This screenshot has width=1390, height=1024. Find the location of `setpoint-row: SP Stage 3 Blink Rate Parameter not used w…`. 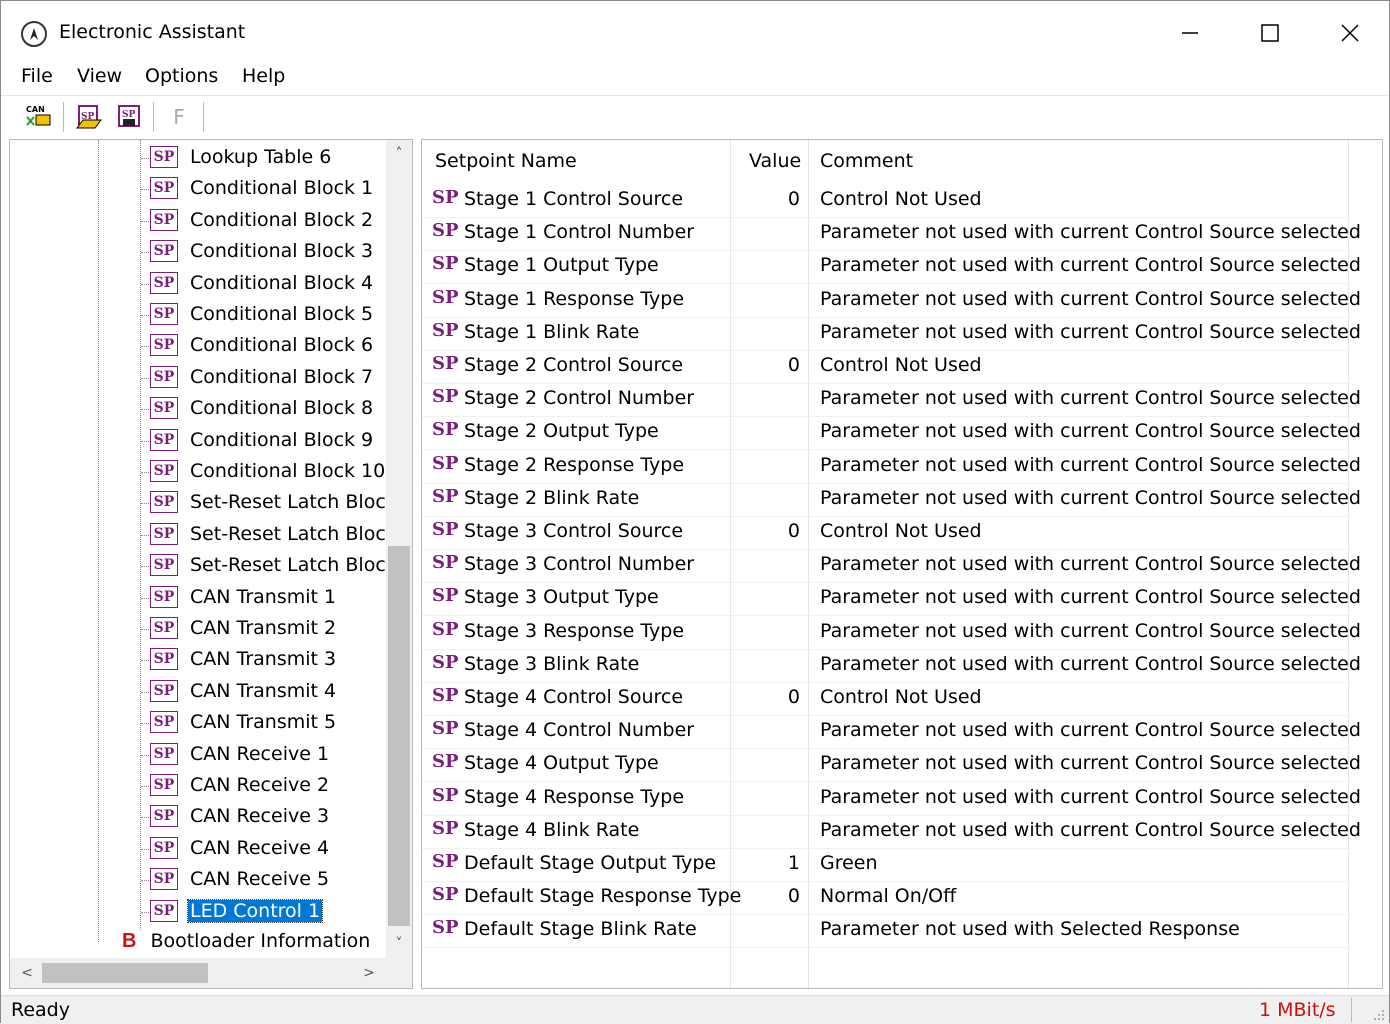

setpoint-row: SP Stage 3 Blink Rate Parameter not used w… is located at coordinates (891, 666).